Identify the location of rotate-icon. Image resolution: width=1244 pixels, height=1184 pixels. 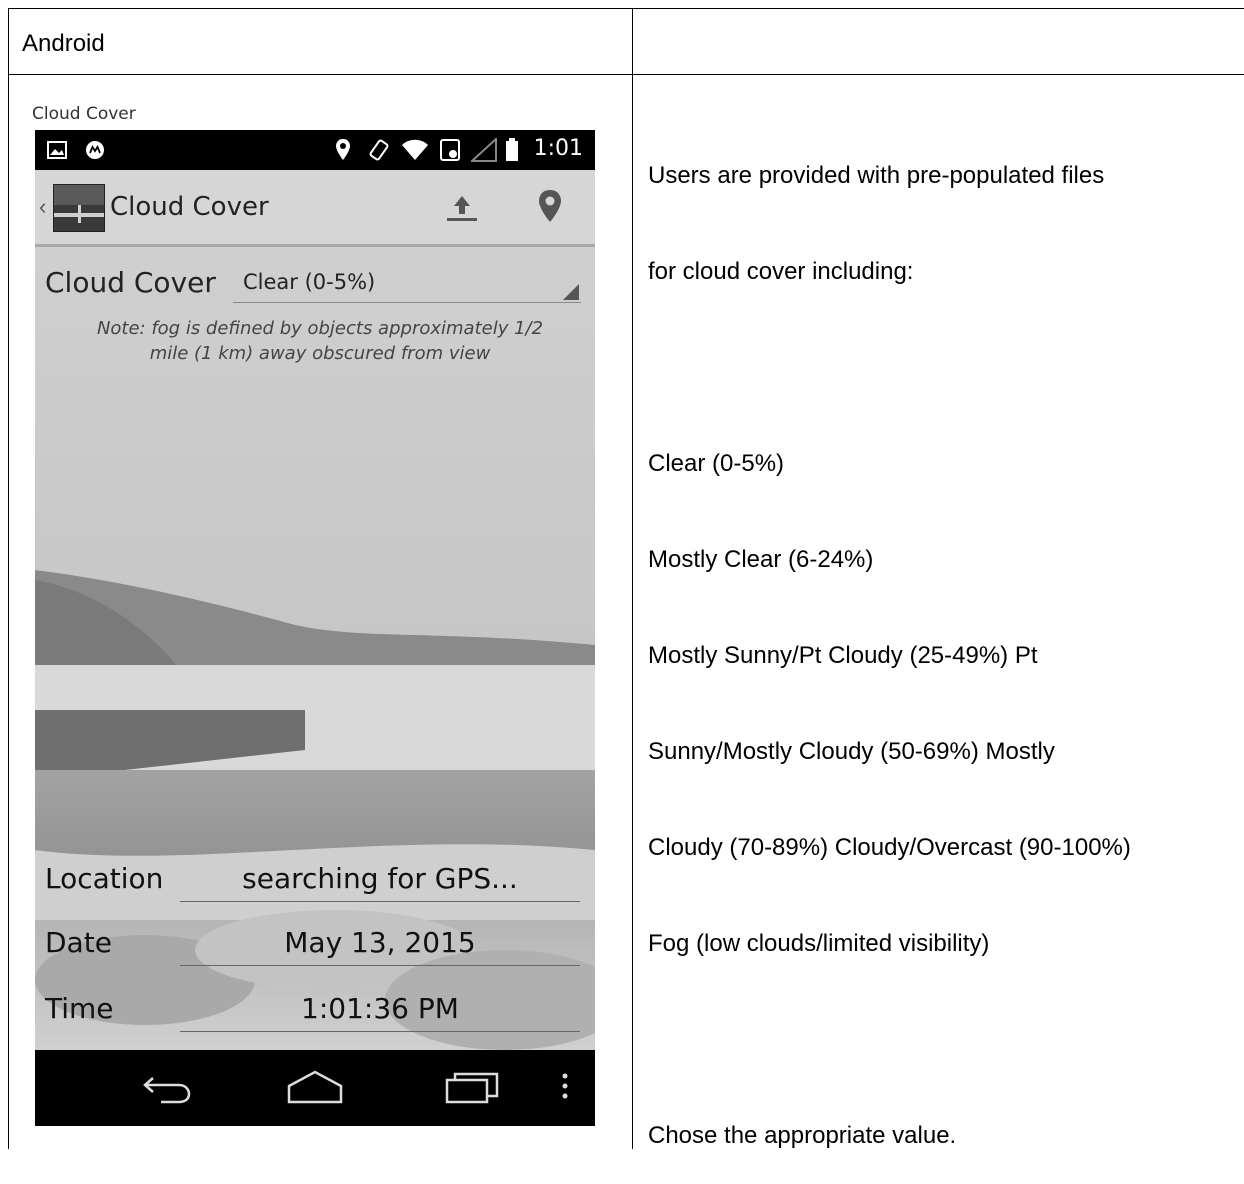
(379, 150).